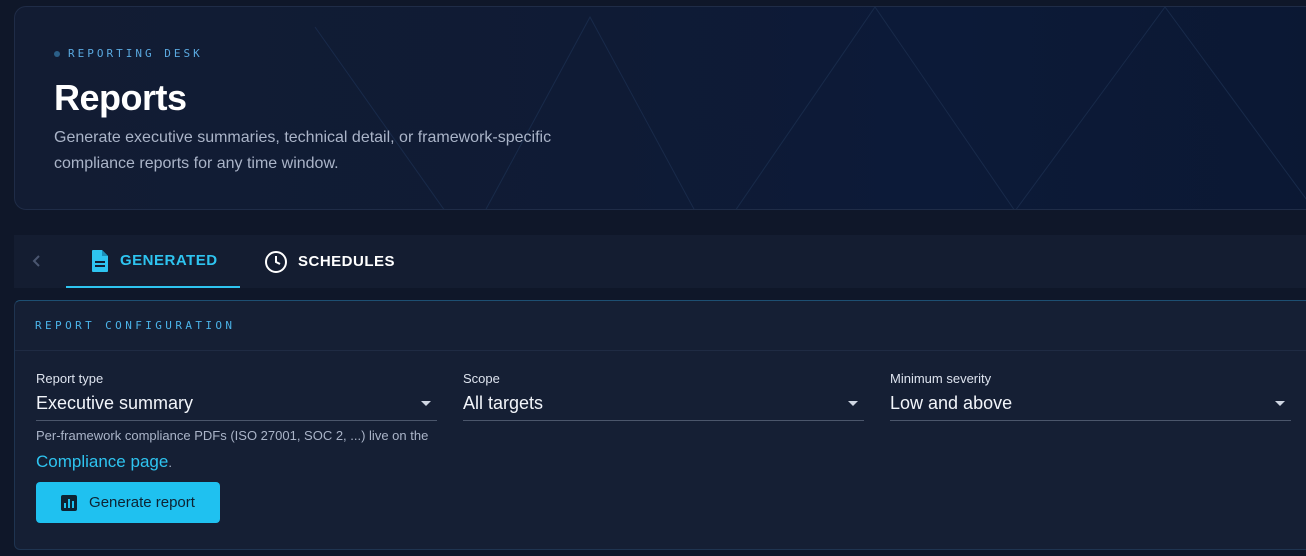 The image size is (1306, 556). What do you see at coordinates (660, 261) in the screenshot?
I see `tab-bar: GENERATED SCHEDULES` at bounding box center [660, 261].